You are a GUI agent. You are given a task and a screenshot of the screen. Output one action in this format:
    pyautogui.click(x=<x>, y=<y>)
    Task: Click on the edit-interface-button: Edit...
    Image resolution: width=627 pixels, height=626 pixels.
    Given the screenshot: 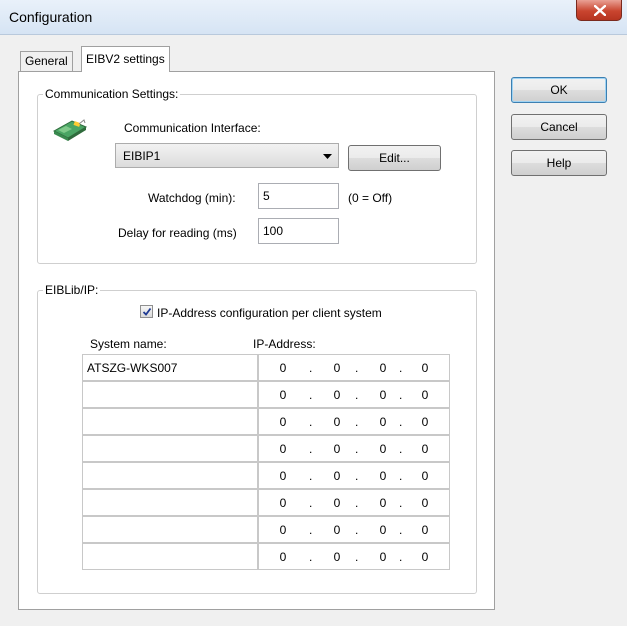 What is the action you would take?
    pyautogui.click(x=394, y=158)
    